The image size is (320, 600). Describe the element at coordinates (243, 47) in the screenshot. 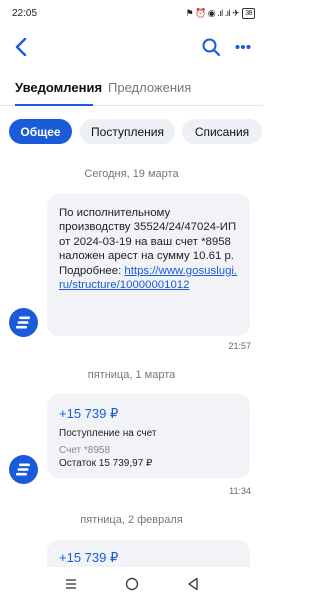

I see `more-dots-icon` at that location.